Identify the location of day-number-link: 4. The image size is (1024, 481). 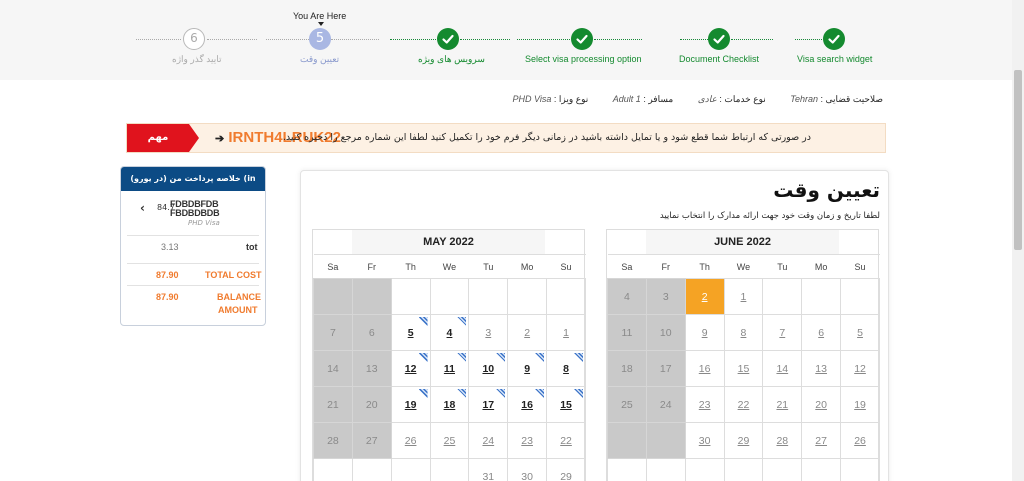
(450, 333).